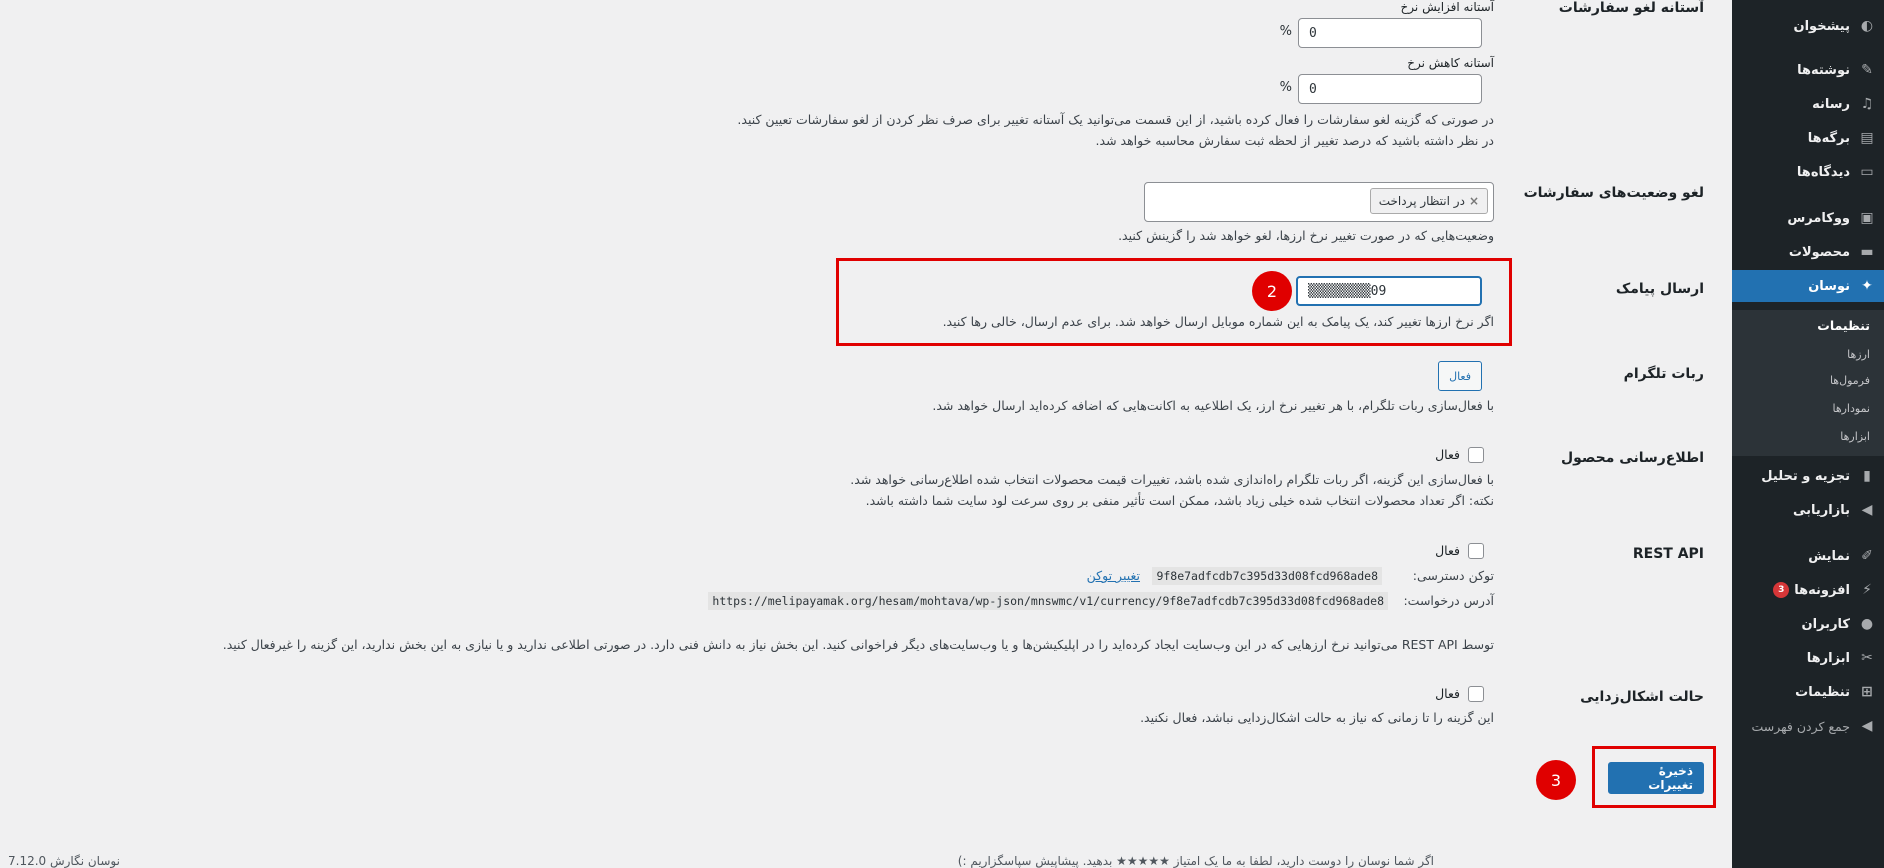 The width and height of the screenshot is (1884, 868). Describe the element at coordinates (1858, 354) in the screenshot. I see `submenu-currencies: ارزها` at that location.